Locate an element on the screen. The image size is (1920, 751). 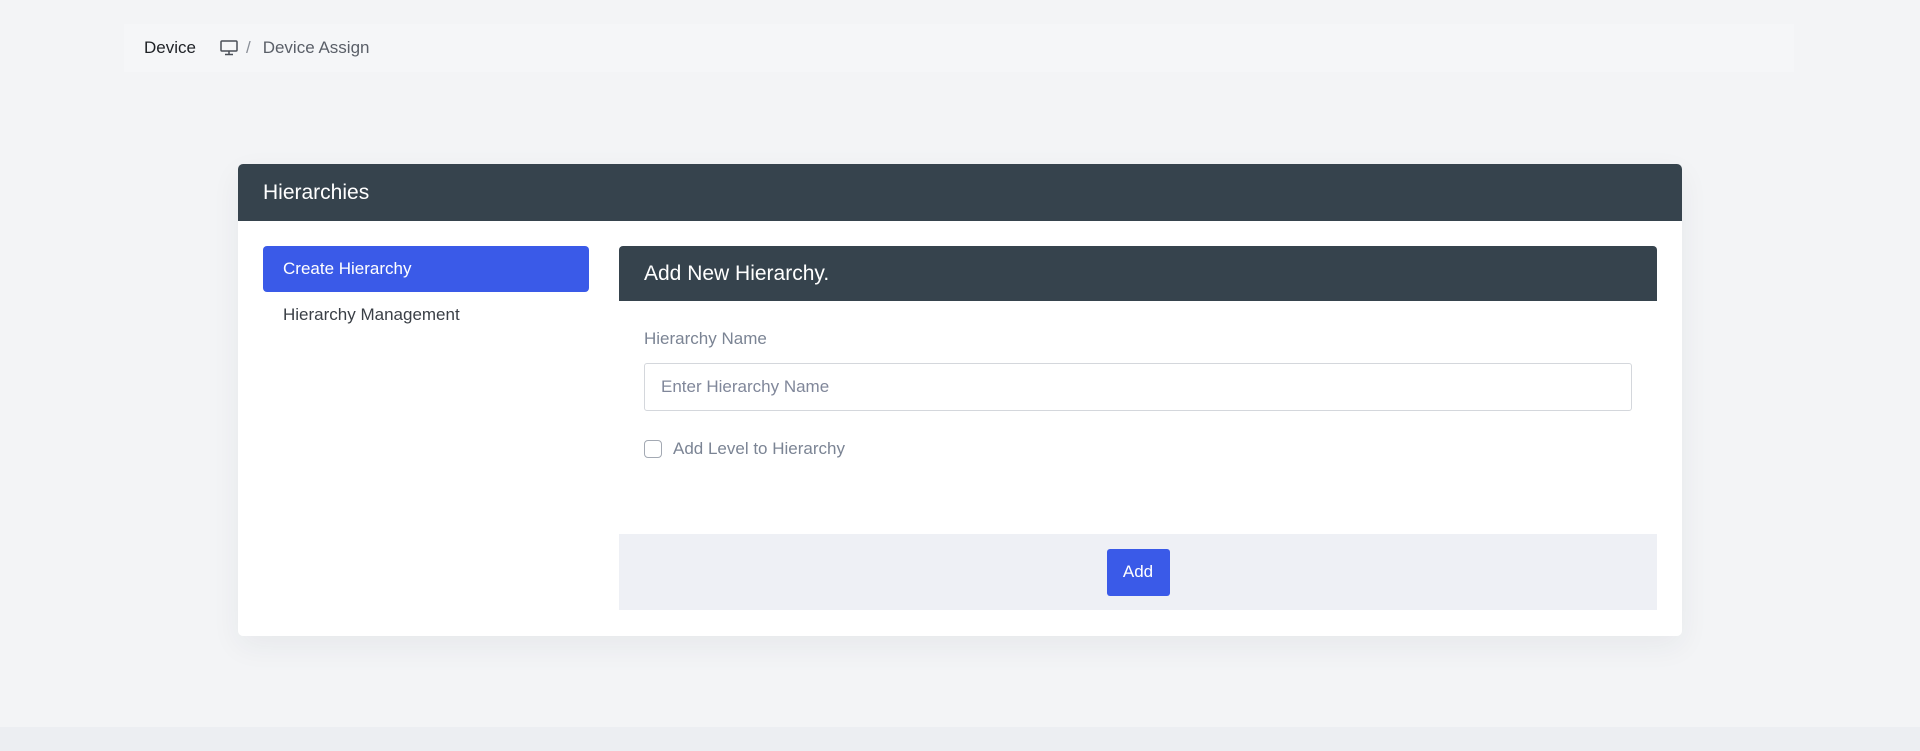
hierarchy-name-label: Hierarchy Name is located at coordinates (705, 338).